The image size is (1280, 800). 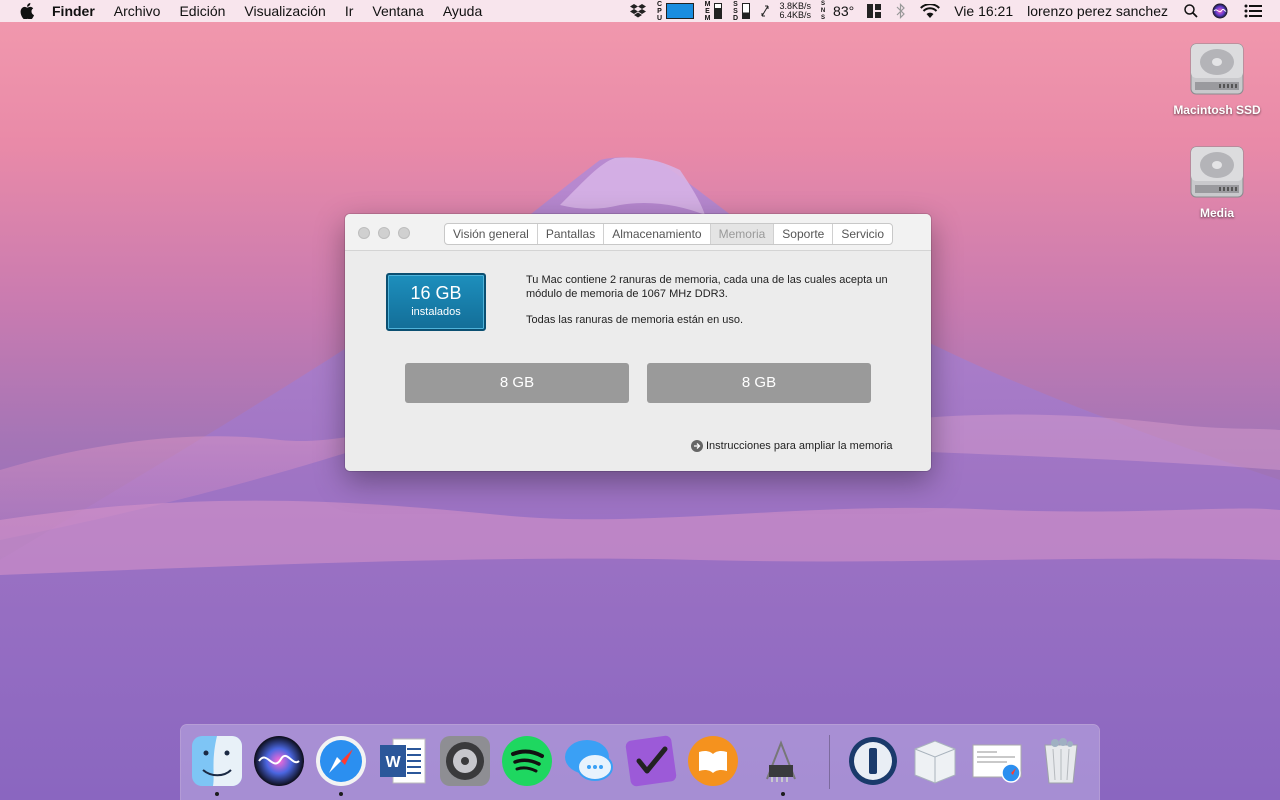 I want to click on memory-slot-1: 8 GB, so click(x=517, y=383).